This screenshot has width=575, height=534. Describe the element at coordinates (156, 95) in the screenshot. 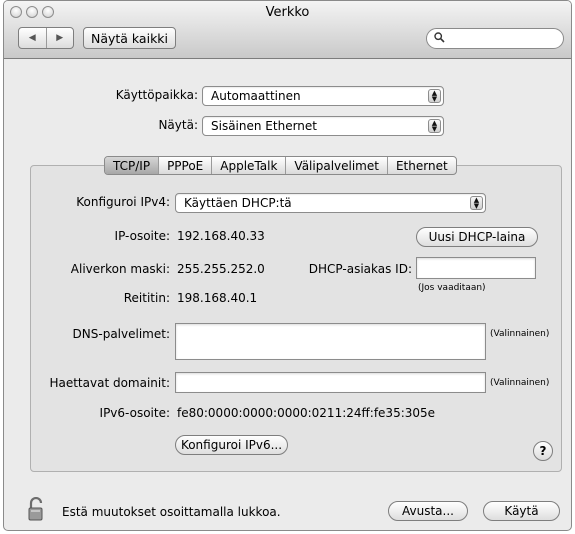

I see `location-label: Käyttöpaikka:` at that location.